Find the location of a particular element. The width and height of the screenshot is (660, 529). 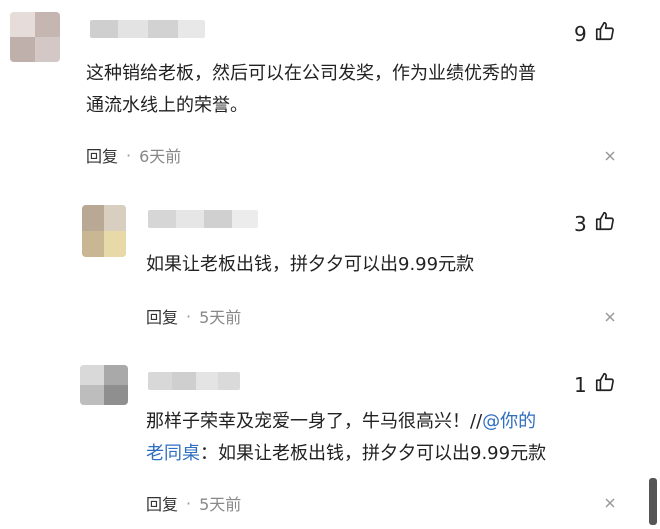

timestamp: 6天前 is located at coordinates (160, 156).